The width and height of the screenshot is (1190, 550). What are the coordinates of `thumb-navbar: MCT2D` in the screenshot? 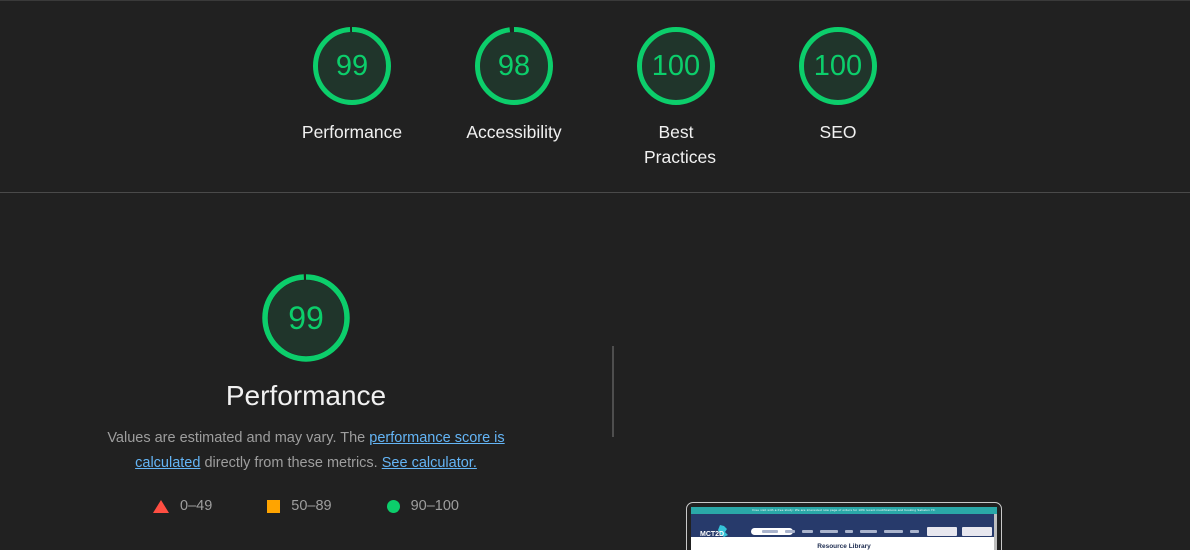 It's located at (844, 527).